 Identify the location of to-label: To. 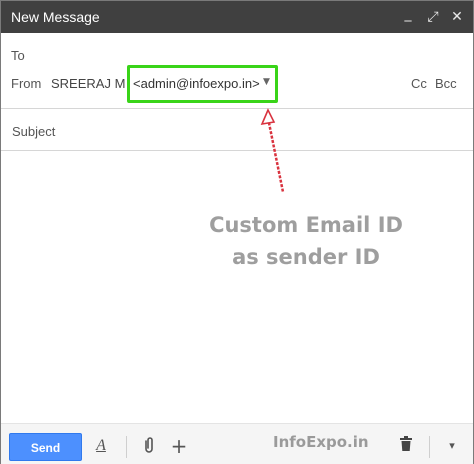
(18, 55).